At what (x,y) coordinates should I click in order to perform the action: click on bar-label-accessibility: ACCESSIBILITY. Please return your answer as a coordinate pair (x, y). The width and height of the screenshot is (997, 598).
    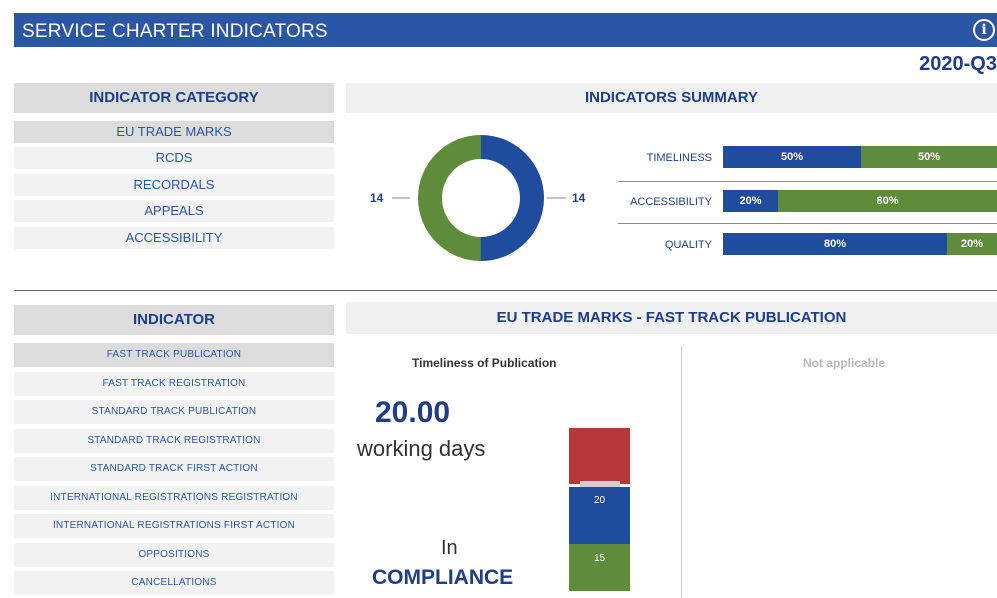
    Looking at the image, I should click on (671, 202).